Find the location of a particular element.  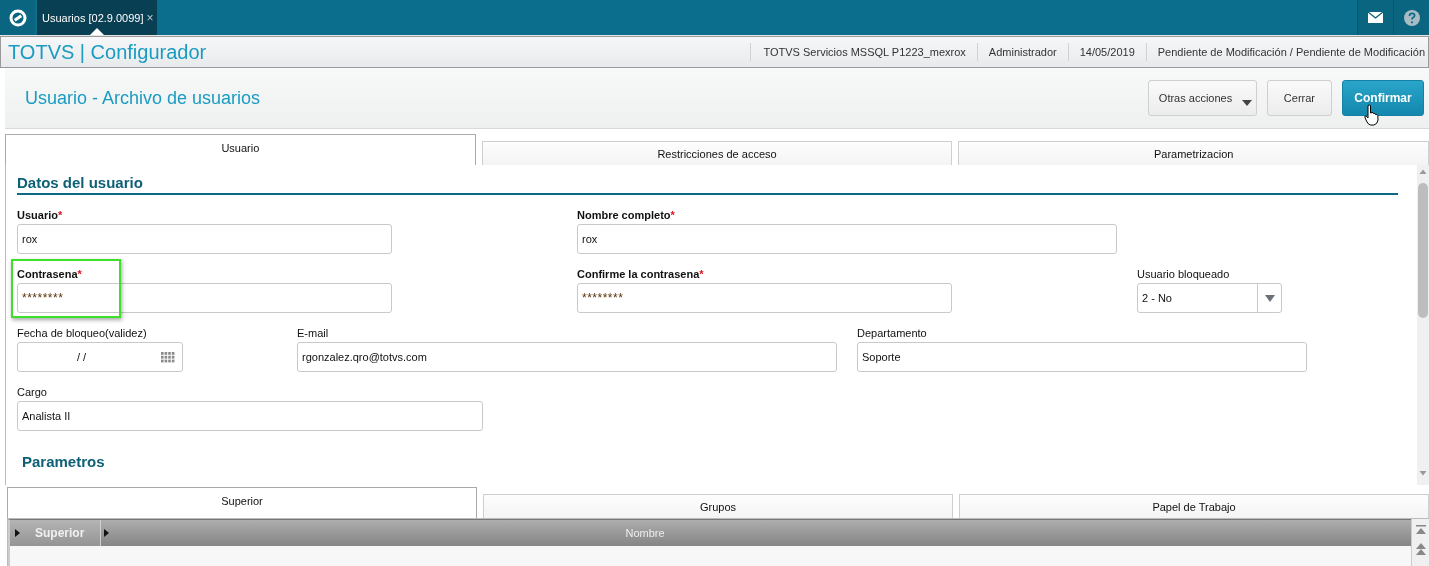

field-label: Departamento is located at coordinates (892, 333).